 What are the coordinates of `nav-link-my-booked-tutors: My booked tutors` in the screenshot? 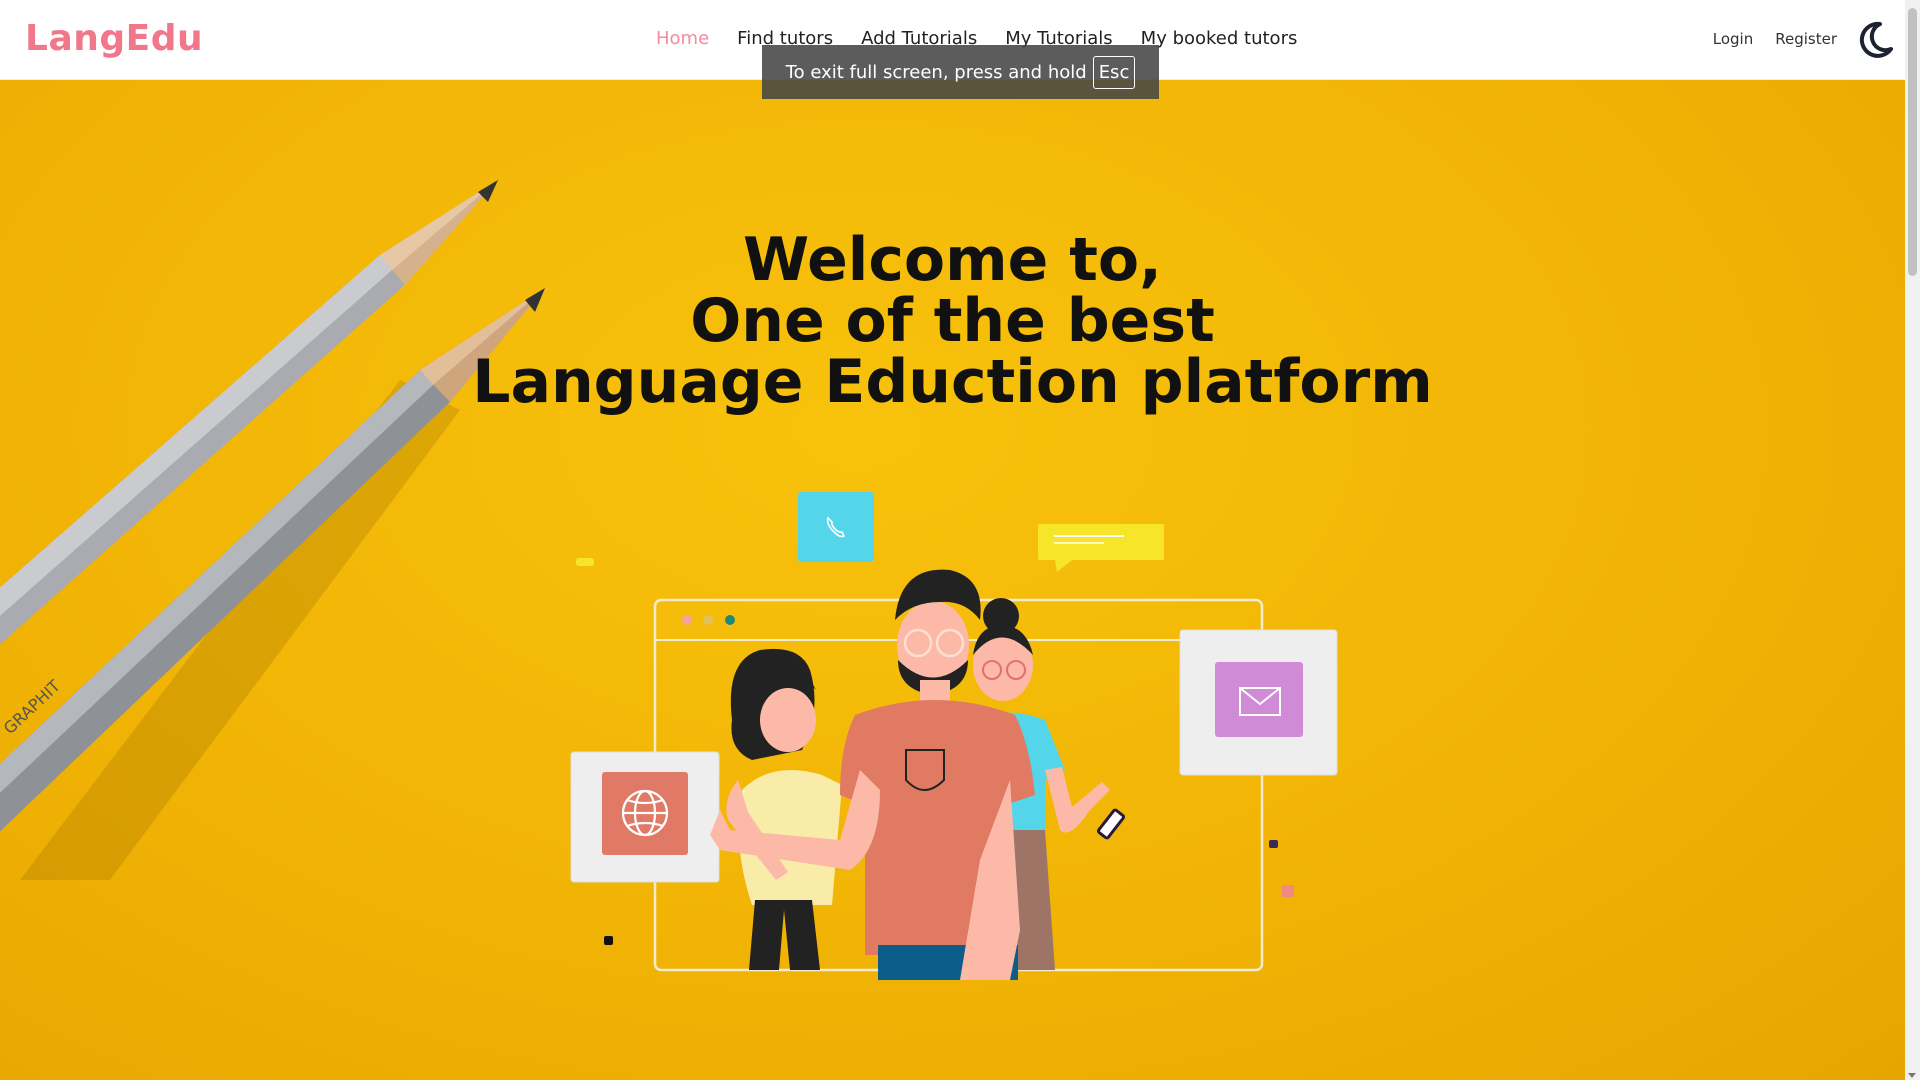 It's located at (1219, 38).